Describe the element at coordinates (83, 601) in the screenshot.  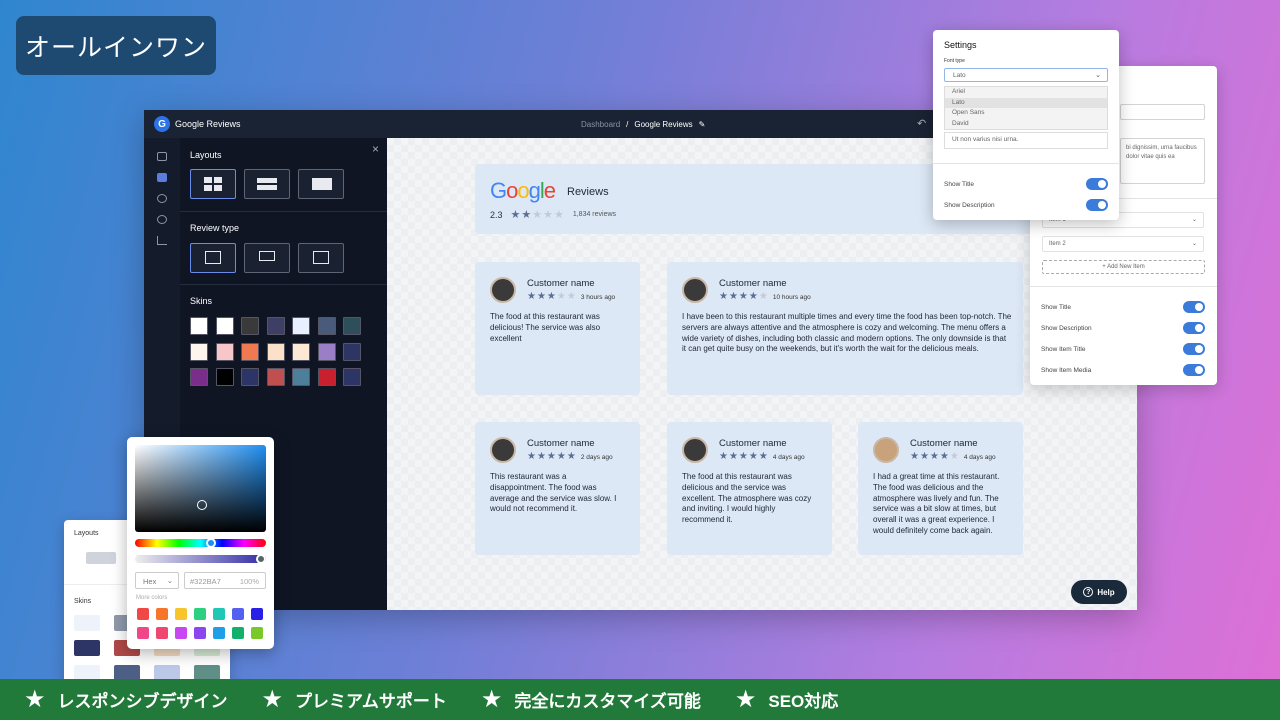
I see `mini-skins-heading: Skins` at that location.